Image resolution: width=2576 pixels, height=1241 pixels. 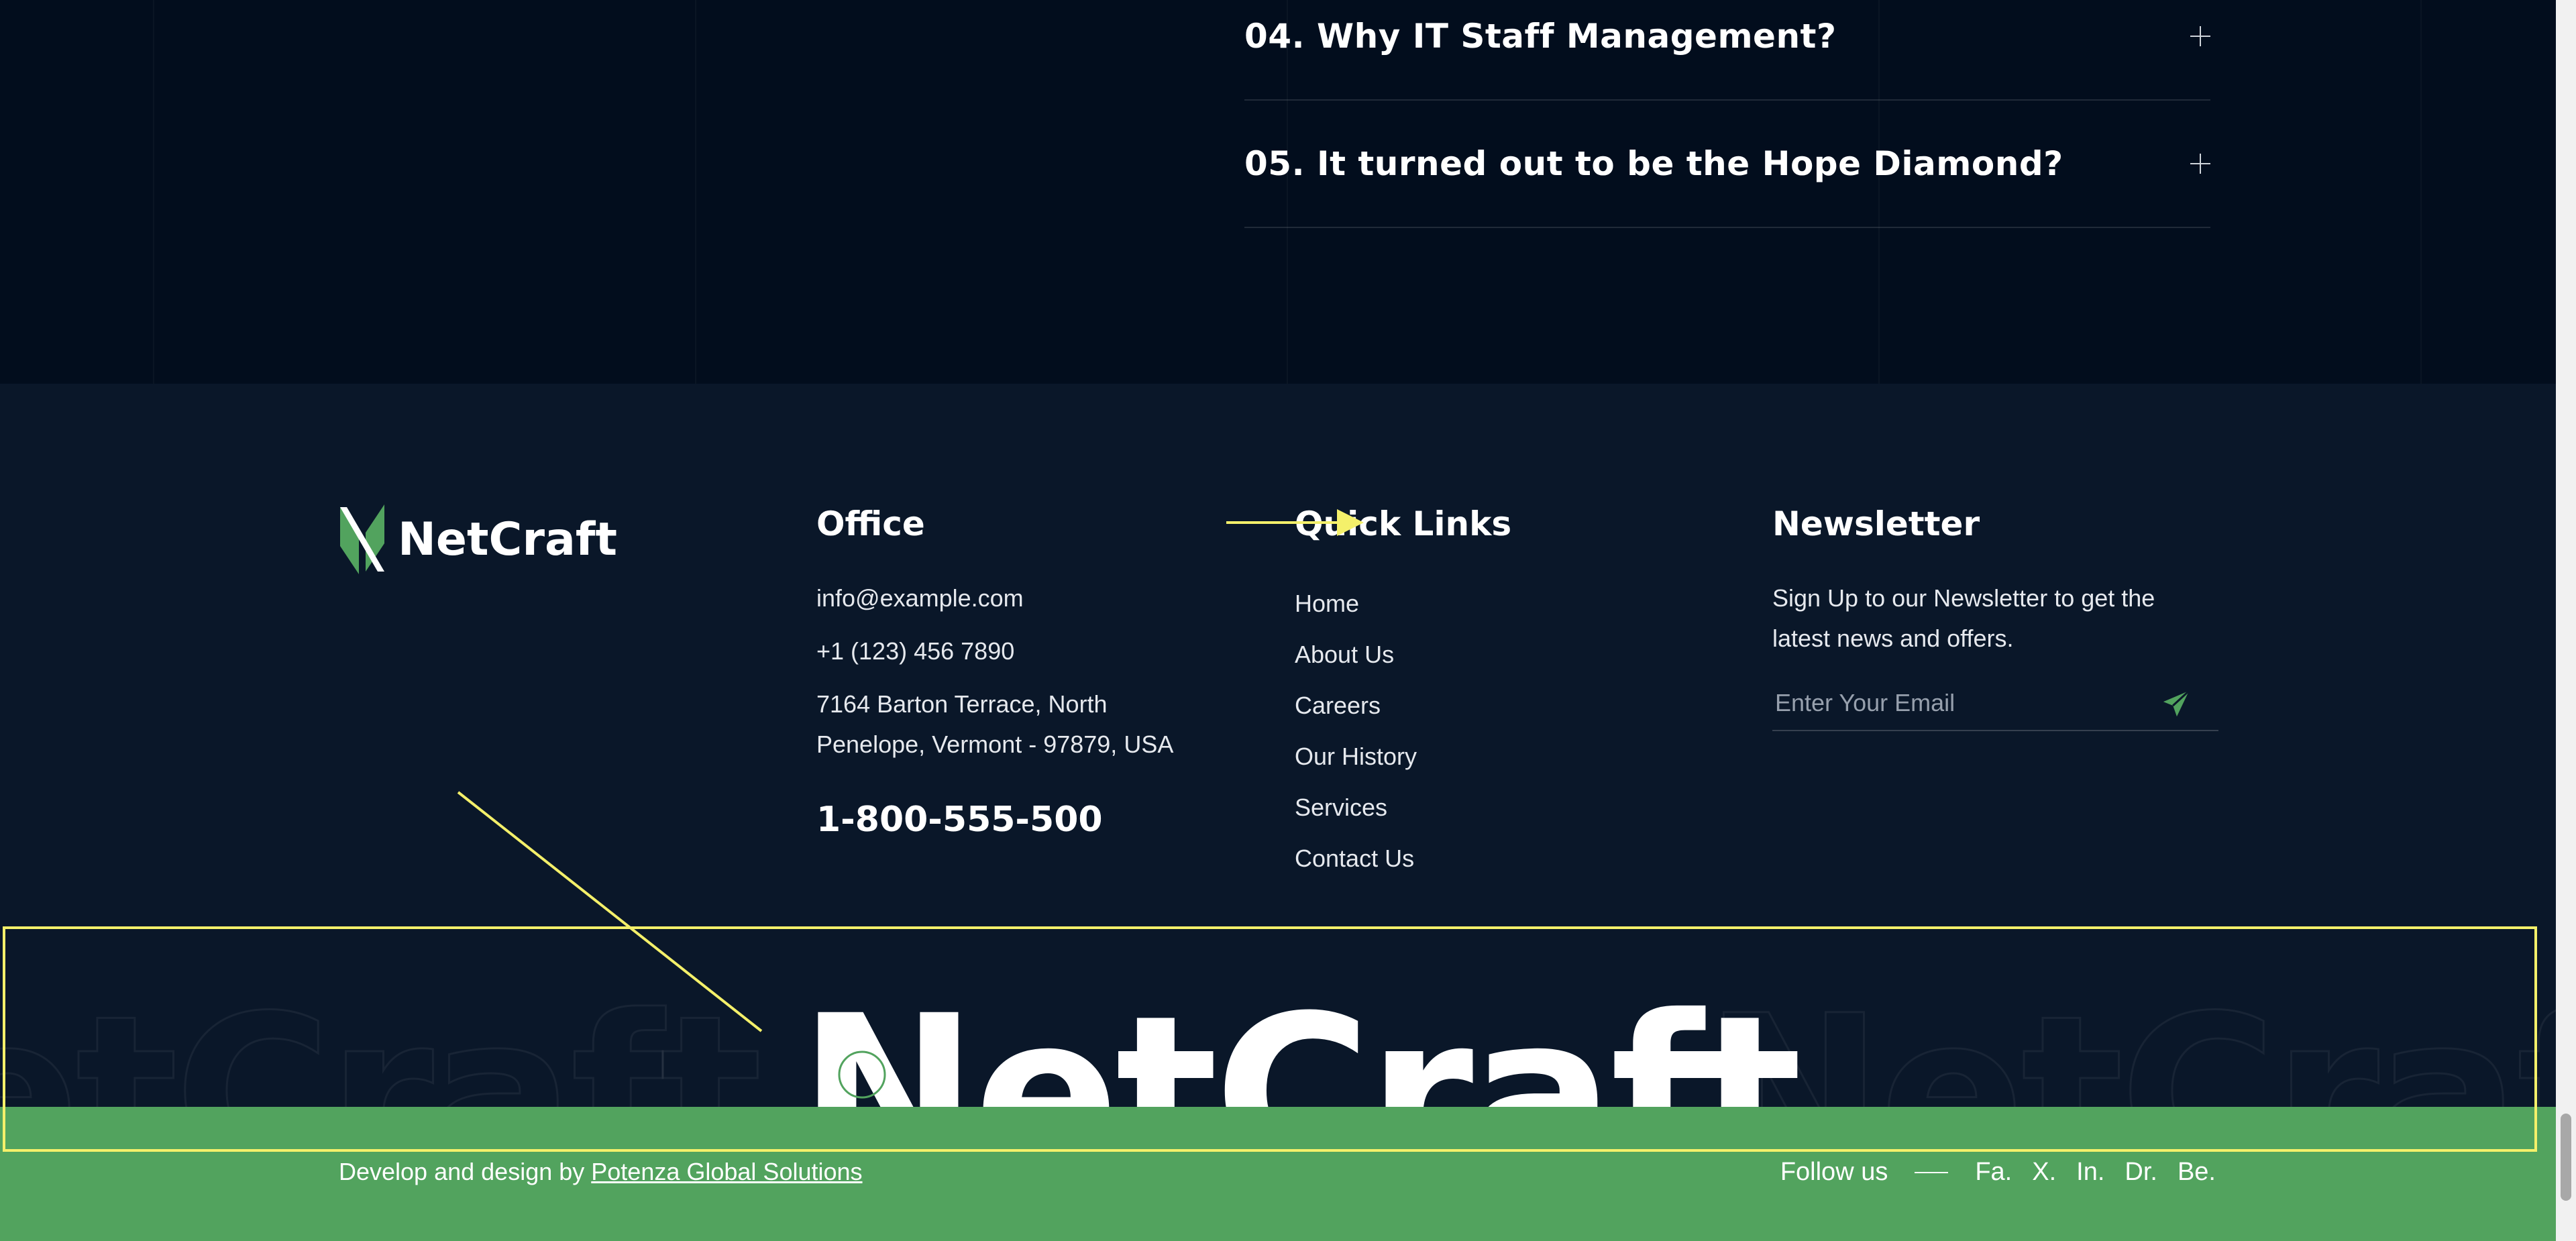 What do you see at coordinates (1462, 603) in the screenshot?
I see `footer-link-home: Home` at bounding box center [1462, 603].